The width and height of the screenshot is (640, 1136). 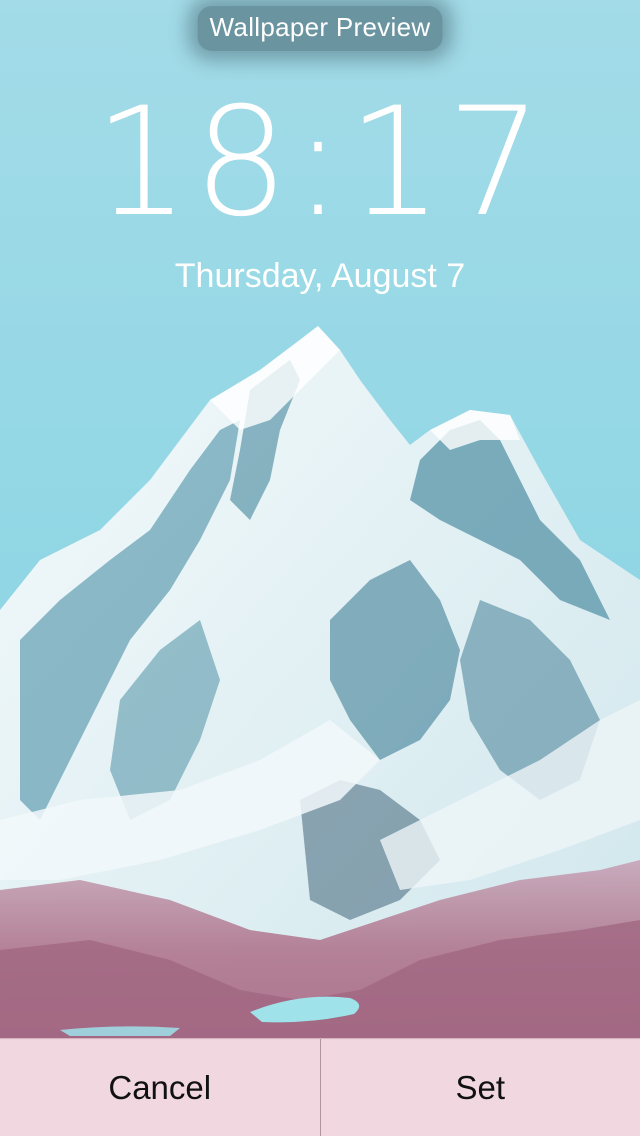 I want to click on page-title: Wallpaper Preview, so click(x=320, y=28).